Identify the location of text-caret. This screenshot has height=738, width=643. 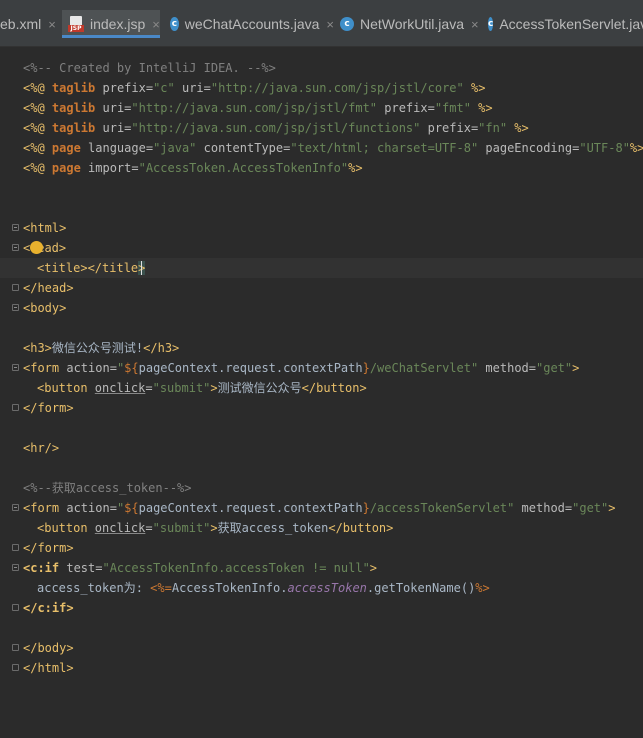
(141, 268).